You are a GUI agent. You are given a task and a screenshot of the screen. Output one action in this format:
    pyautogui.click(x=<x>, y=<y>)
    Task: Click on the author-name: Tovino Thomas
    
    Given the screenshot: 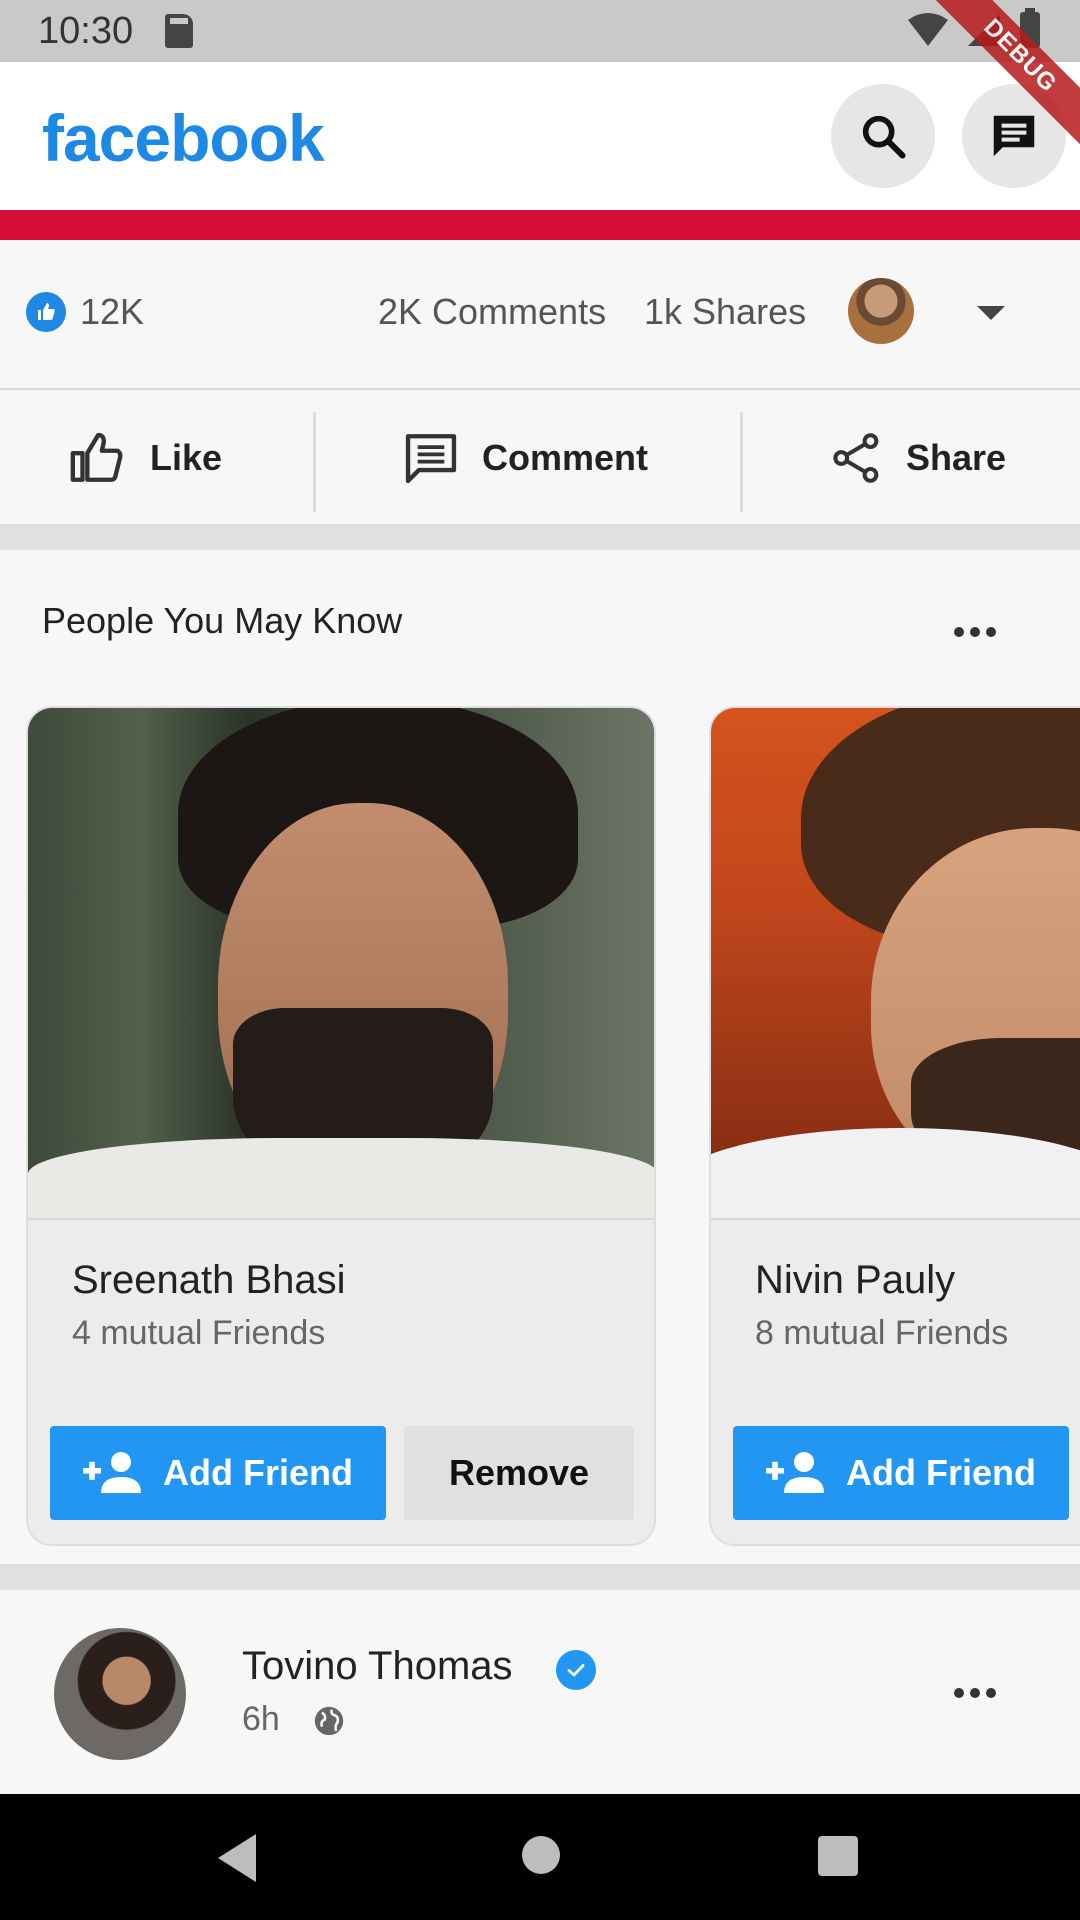 What is the action you would take?
    pyautogui.click(x=377, y=1666)
    